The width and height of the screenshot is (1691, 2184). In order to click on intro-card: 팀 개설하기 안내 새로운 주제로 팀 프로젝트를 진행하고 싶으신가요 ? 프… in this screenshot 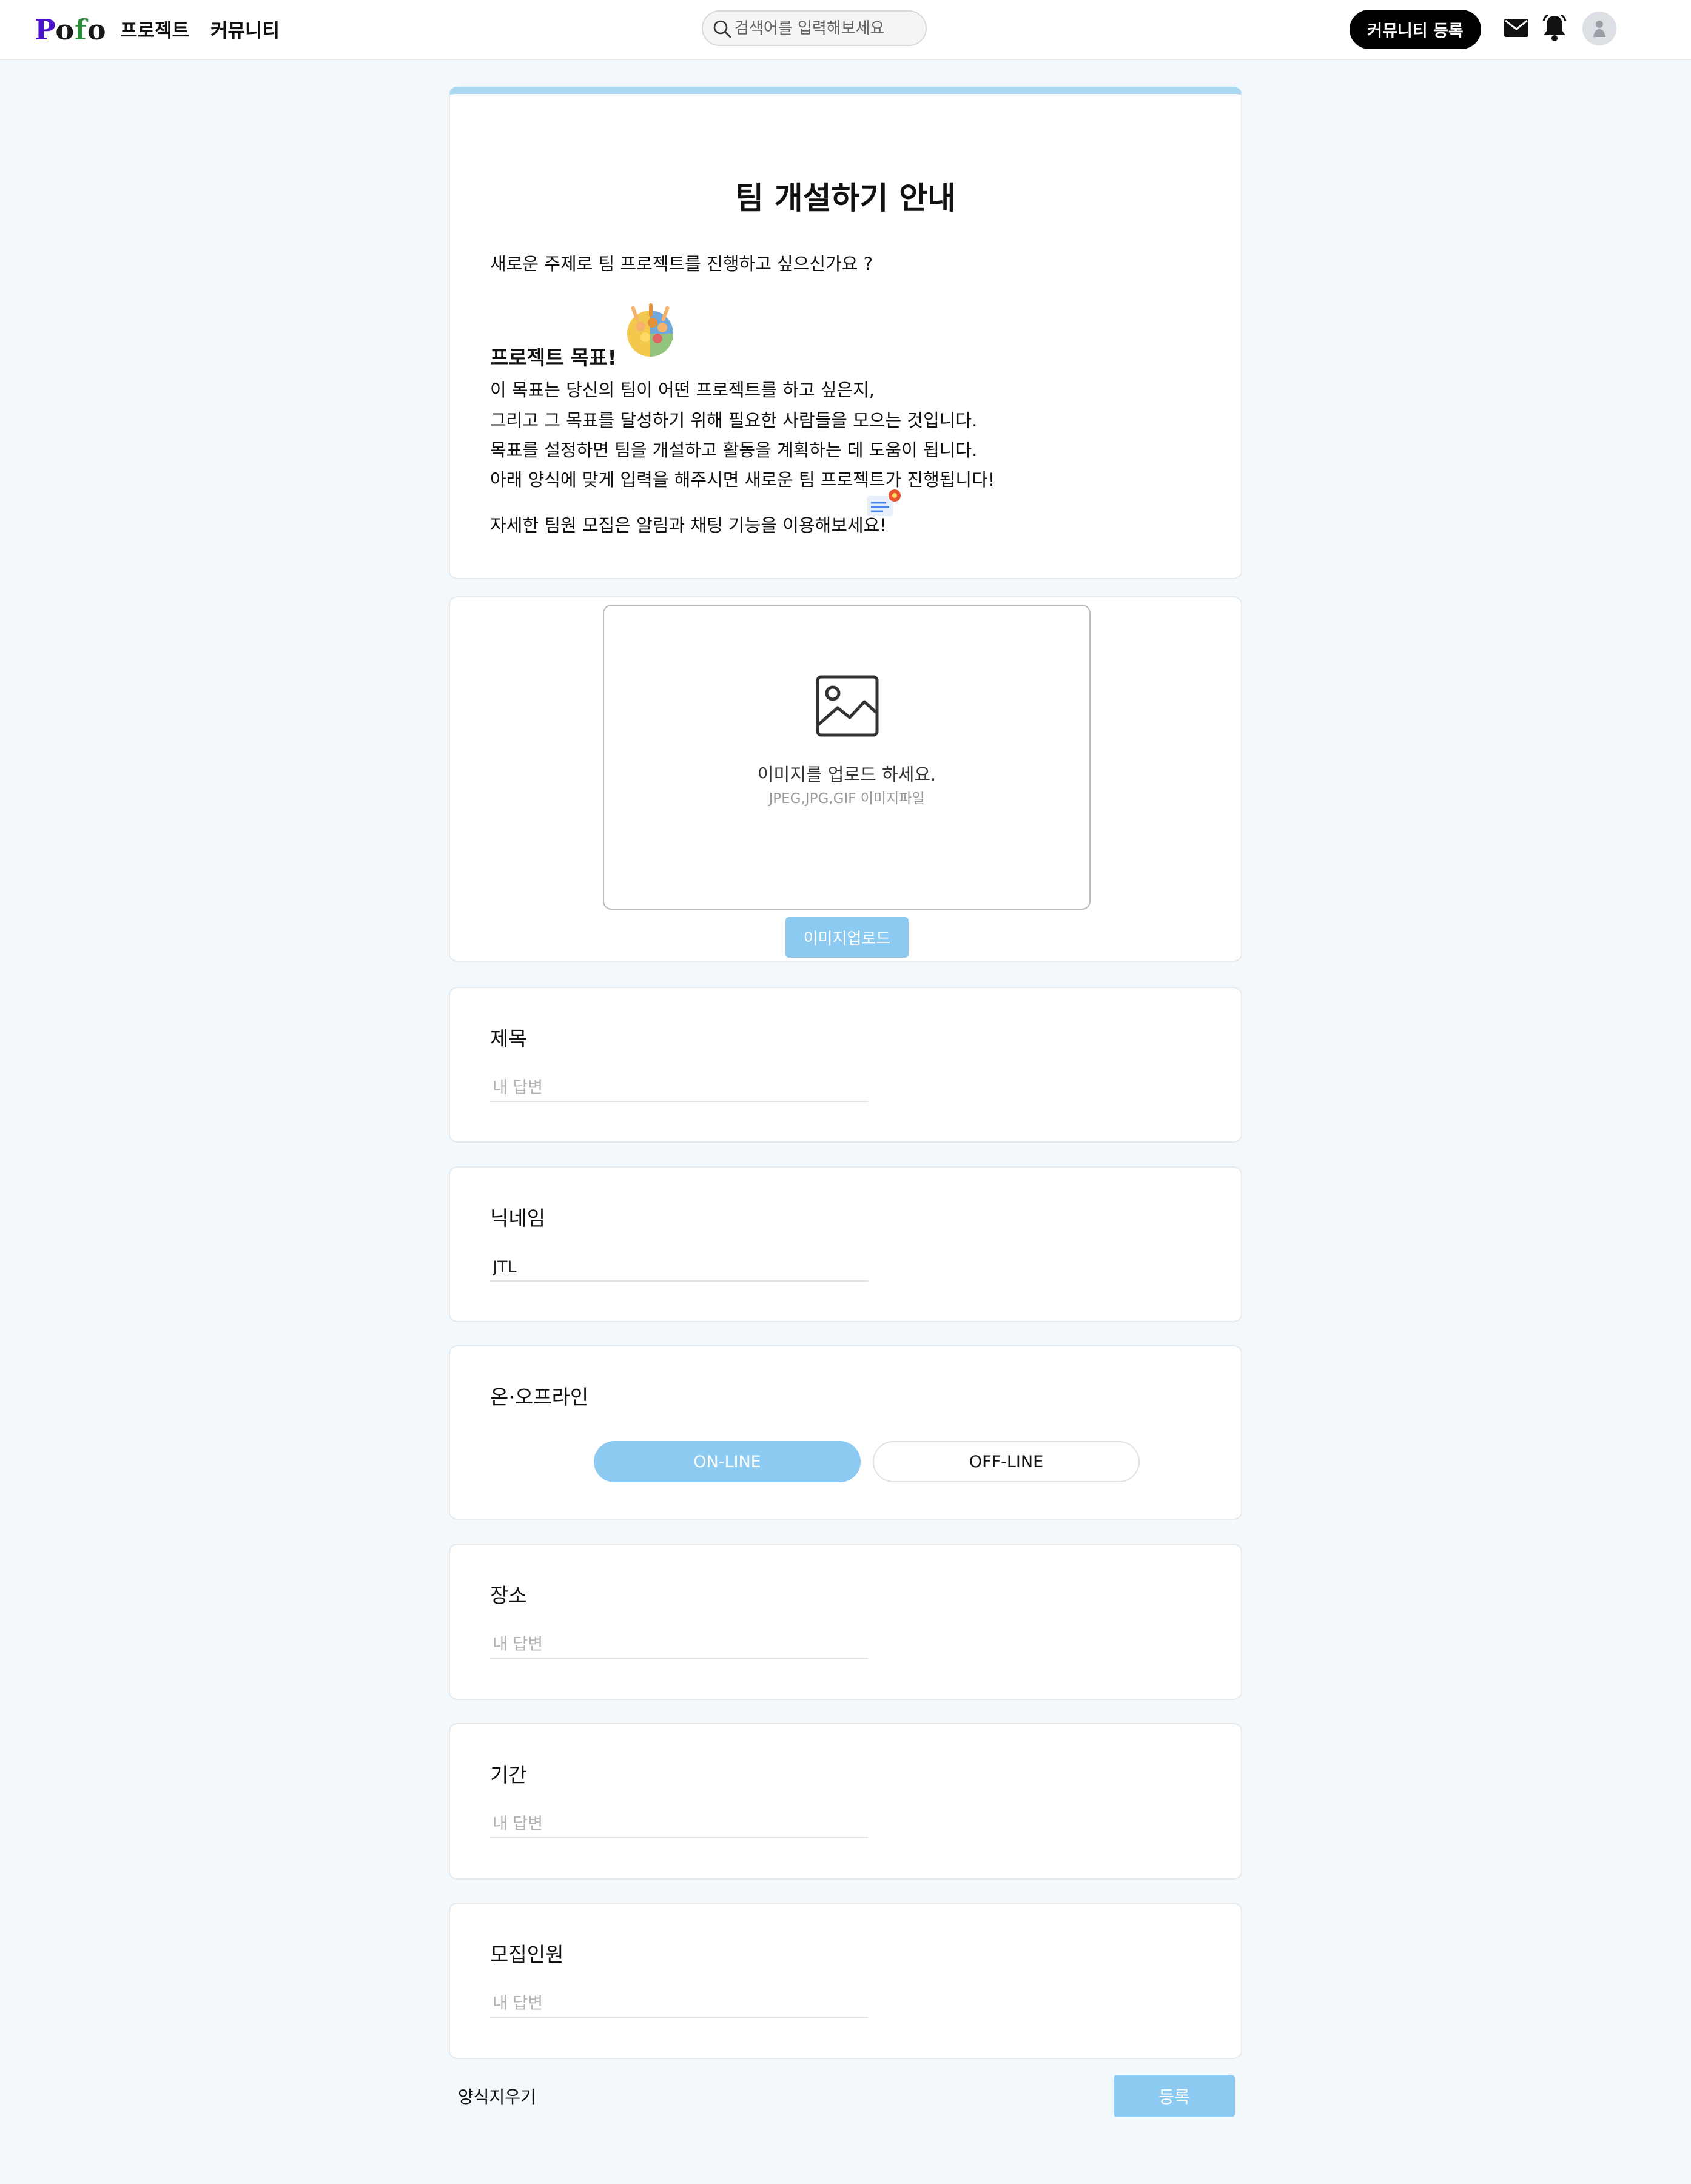, I will do `click(845, 333)`.